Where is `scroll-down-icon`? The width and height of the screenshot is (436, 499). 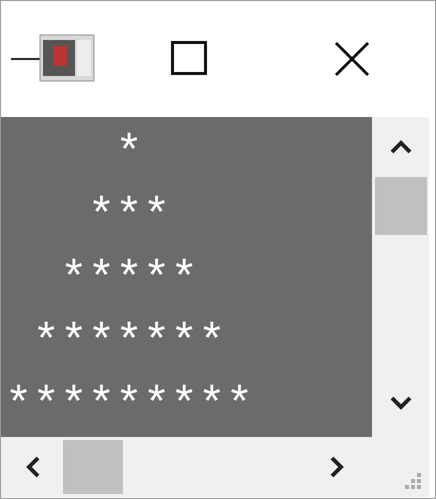
scroll-down-icon is located at coordinates (400, 403).